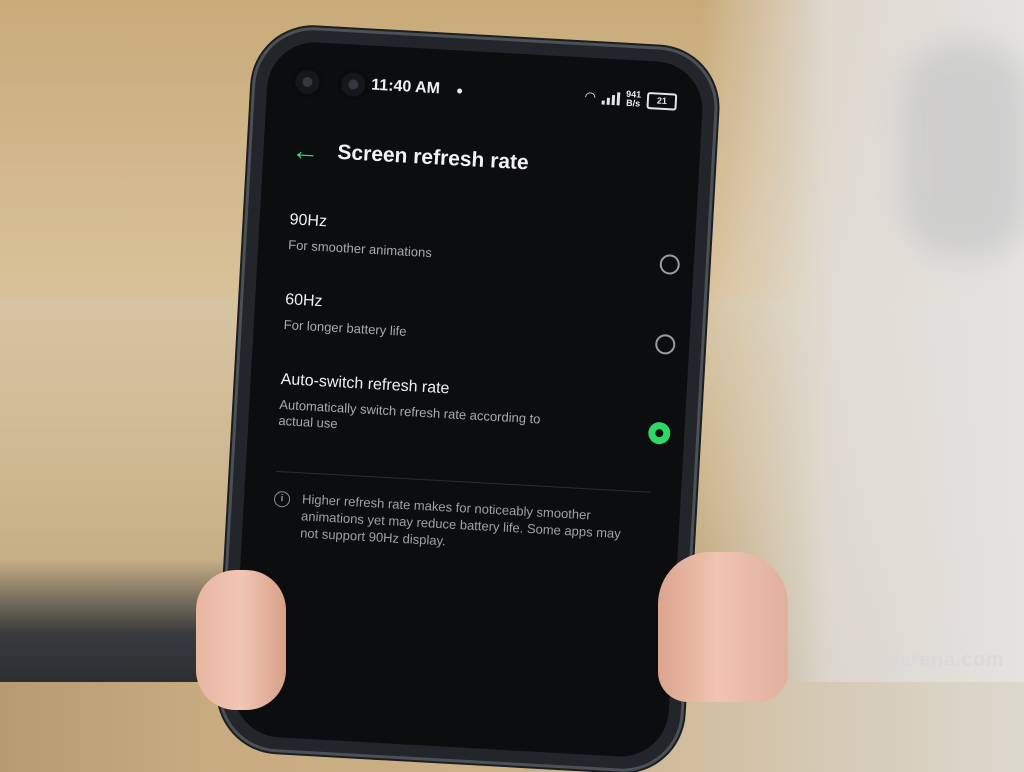  What do you see at coordinates (962, 150) in the screenshot?
I see `background-object` at bounding box center [962, 150].